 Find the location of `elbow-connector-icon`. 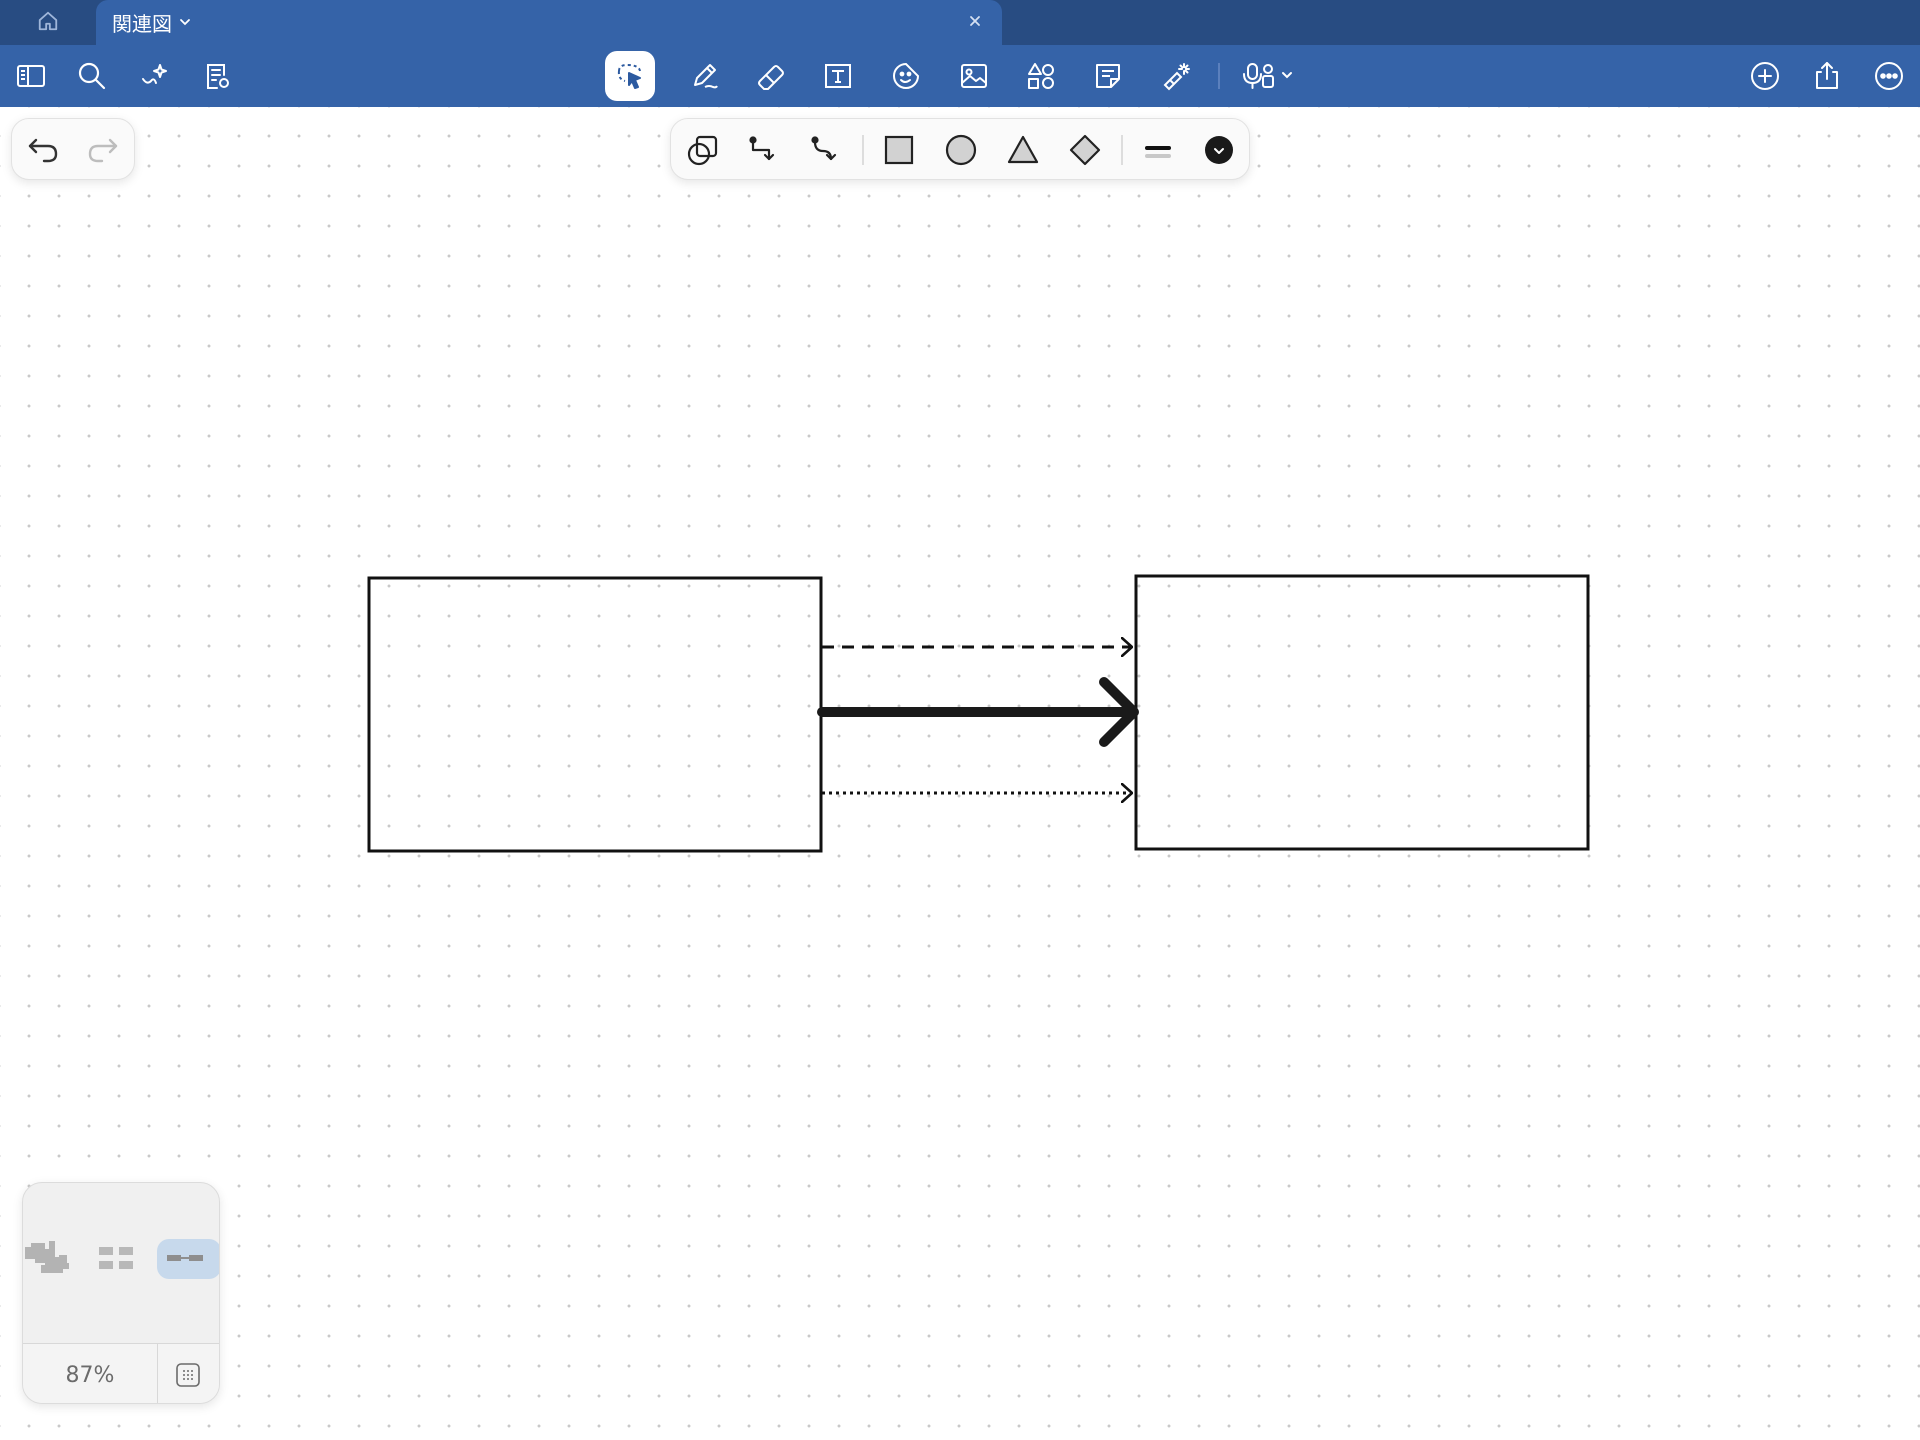

elbow-connector-icon is located at coordinates (762, 148).